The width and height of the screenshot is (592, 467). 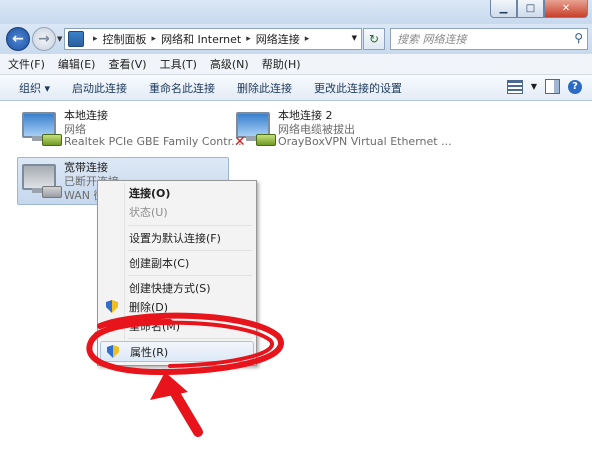 I want to click on menu-item-create-copy: 创建副本(C), so click(x=176, y=262).